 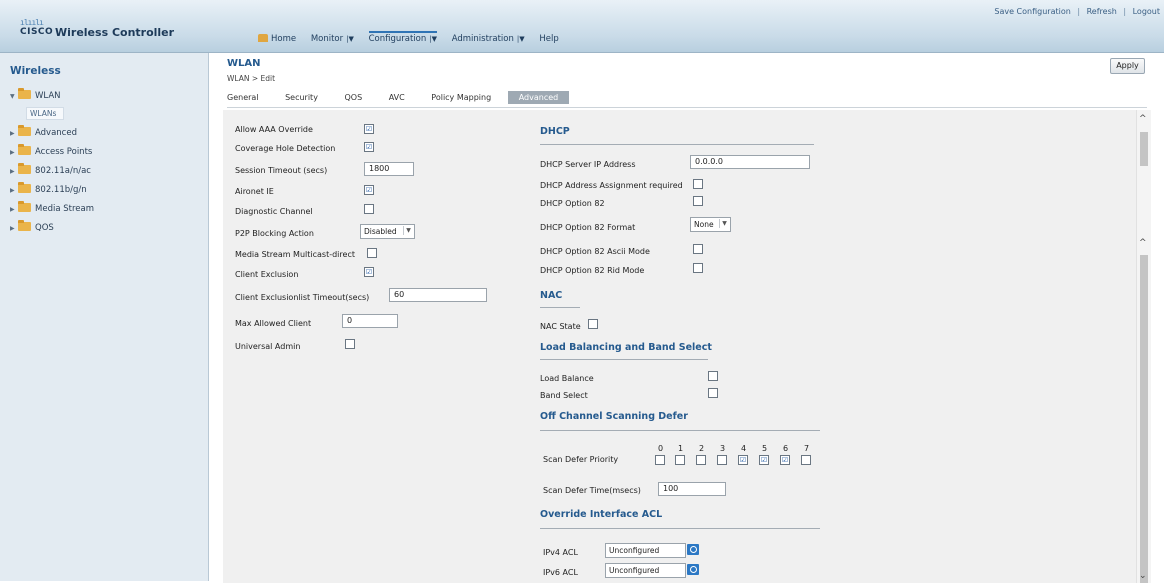 What do you see at coordinates (50, 169) in the screenshot?
I see `sidebar-item-80211a: ▶ 802.11a/n/ac` at bounding box center [50, 169].